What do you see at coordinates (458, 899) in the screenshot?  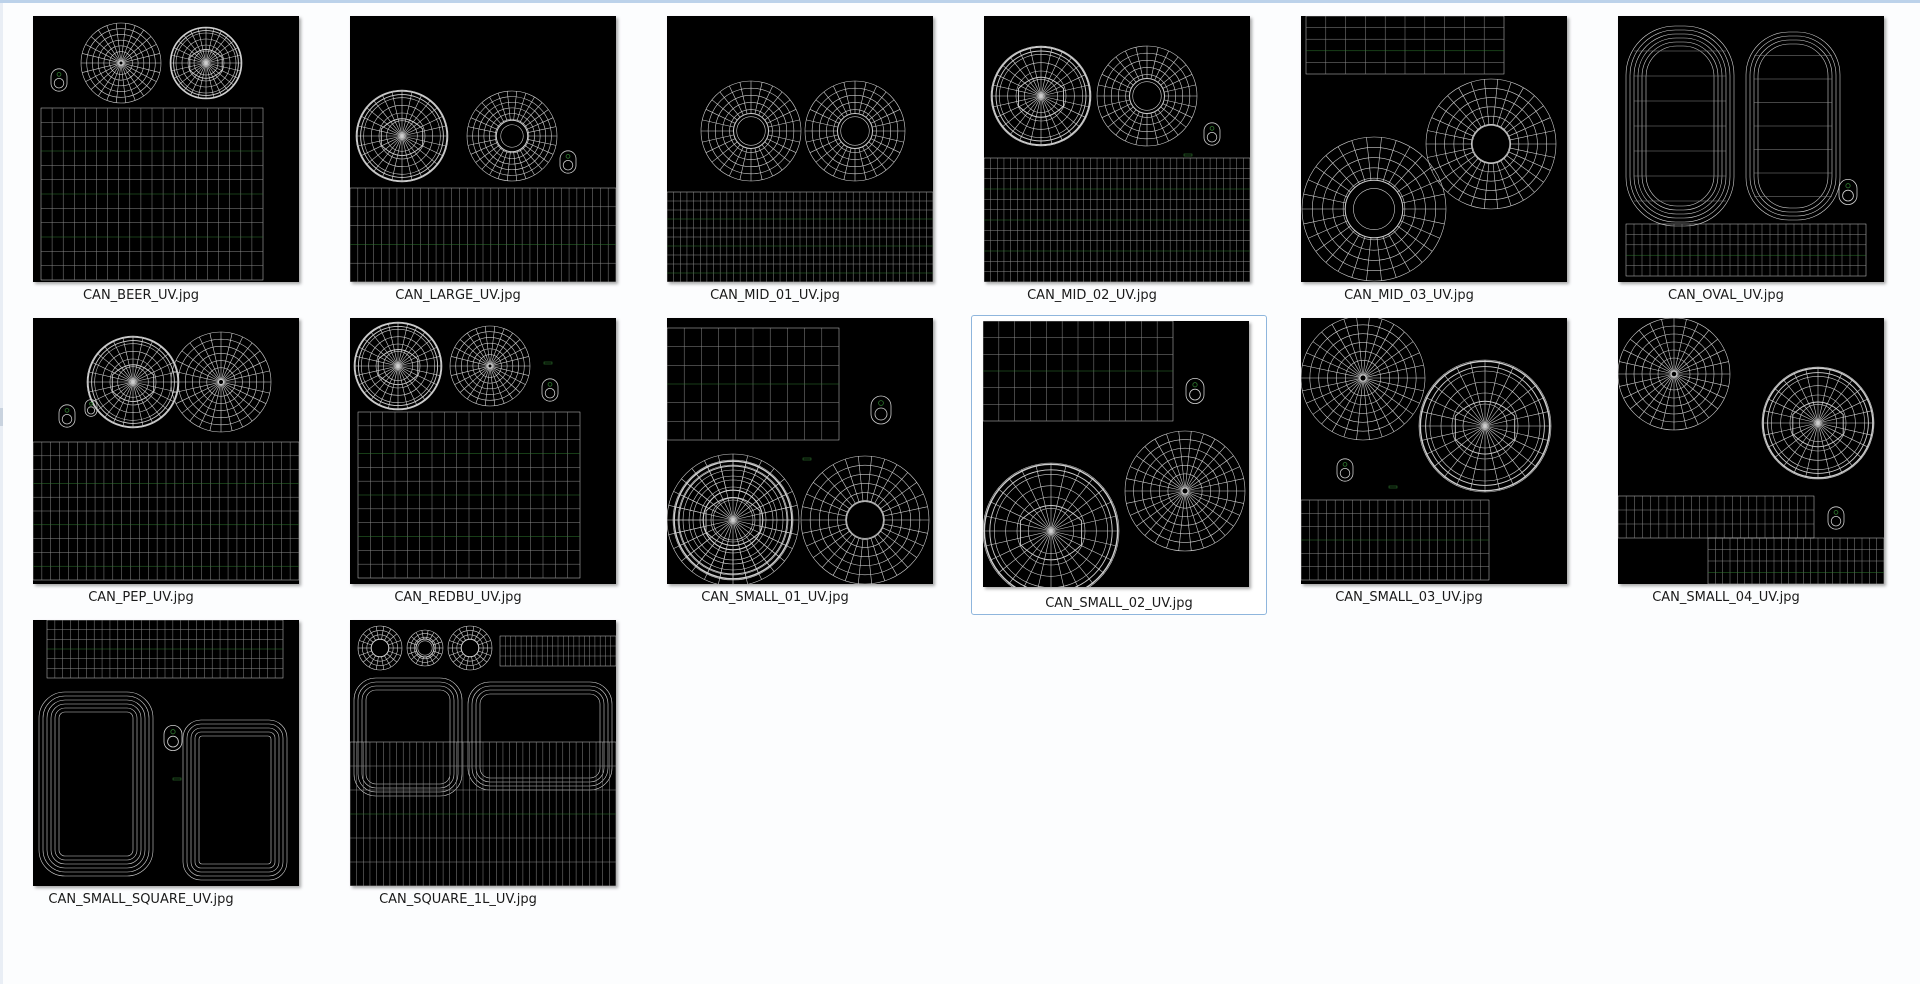 I see `file-name: CAN_SQUARE_1L_UV.jpg` at bounding box center [458, 899].